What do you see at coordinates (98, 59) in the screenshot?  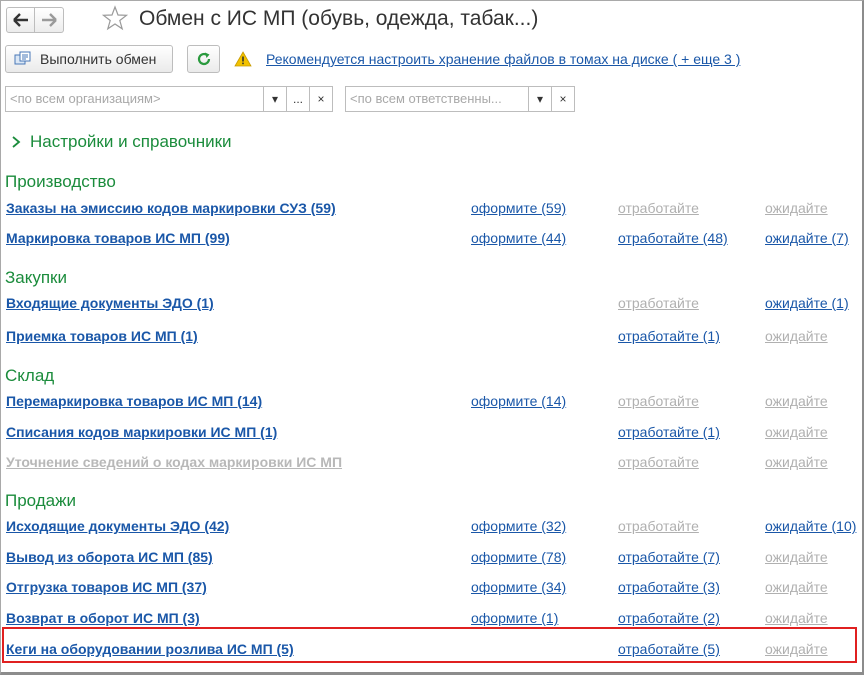 I see `execute-exchange-label: Выполнить обмен` at bounding box center [98, 59].